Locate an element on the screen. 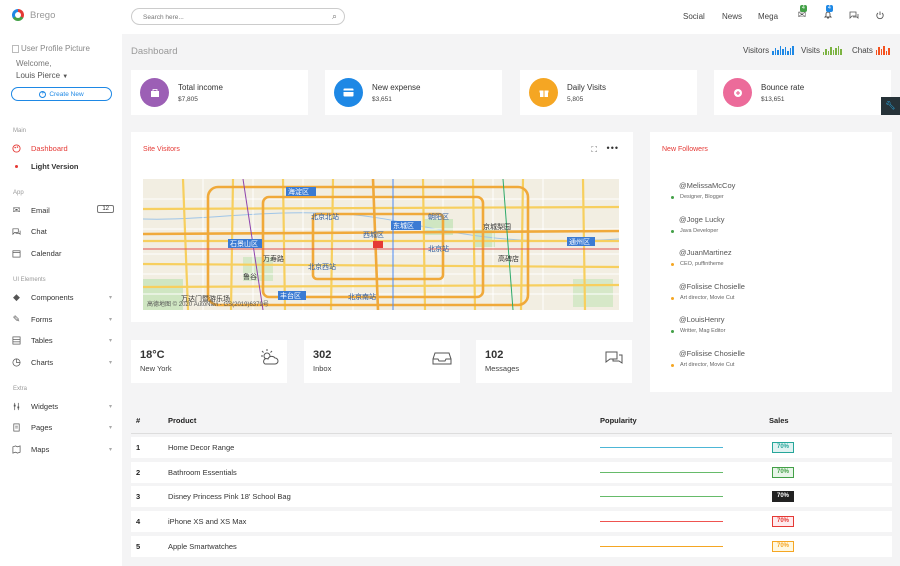  follower-role: Writter, Mag Editor is located at coordinates (703, 331).